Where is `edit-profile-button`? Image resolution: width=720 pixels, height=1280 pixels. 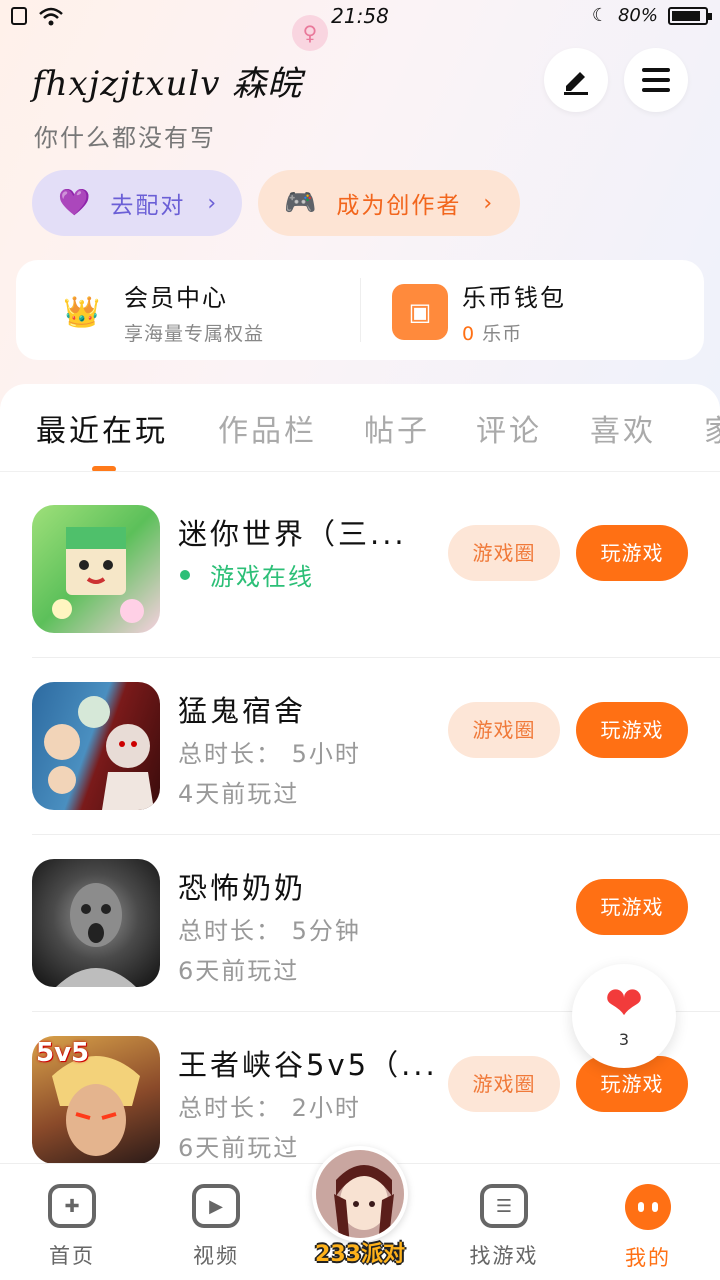 edit-profile-button is located at coordinates (576, 80).